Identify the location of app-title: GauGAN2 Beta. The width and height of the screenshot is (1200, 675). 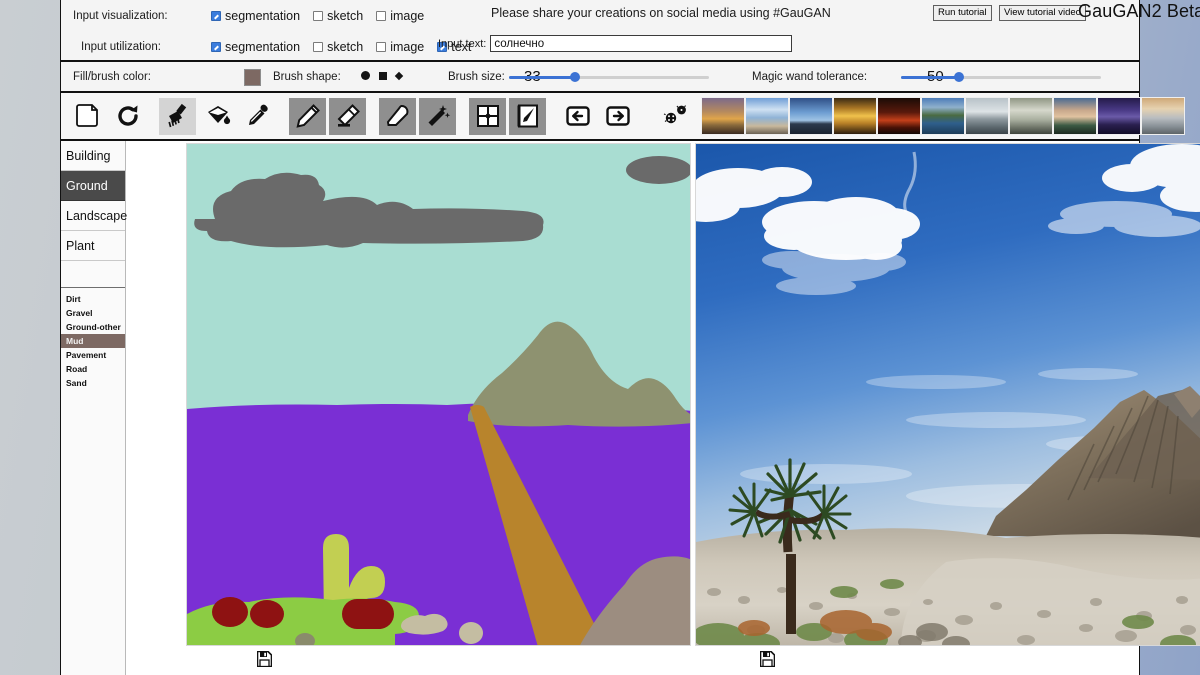
(1139, 11).